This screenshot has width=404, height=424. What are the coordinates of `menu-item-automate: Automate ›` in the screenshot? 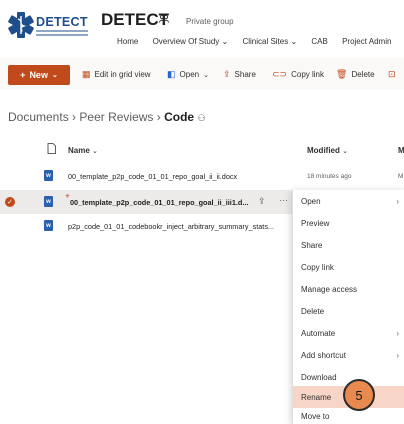 It's located at (348, 333).